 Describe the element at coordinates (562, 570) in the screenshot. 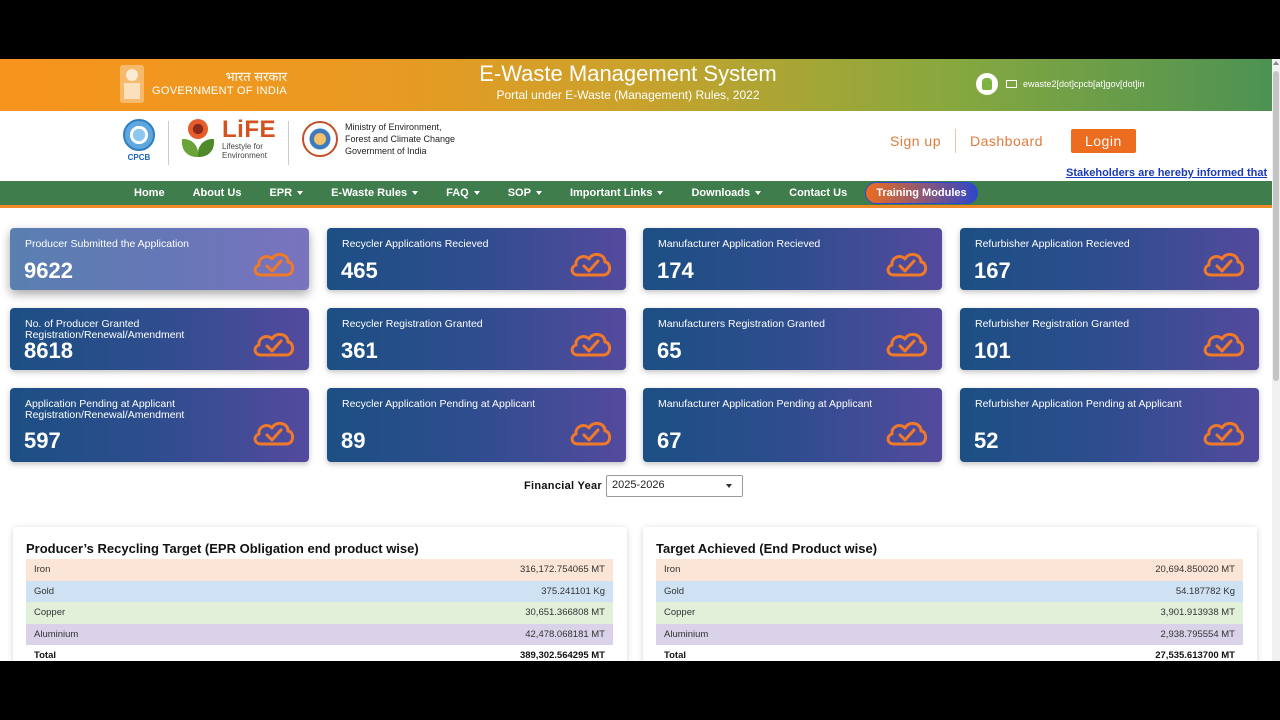

I see `table-row-value: 316,172.754065 MT` at that location.